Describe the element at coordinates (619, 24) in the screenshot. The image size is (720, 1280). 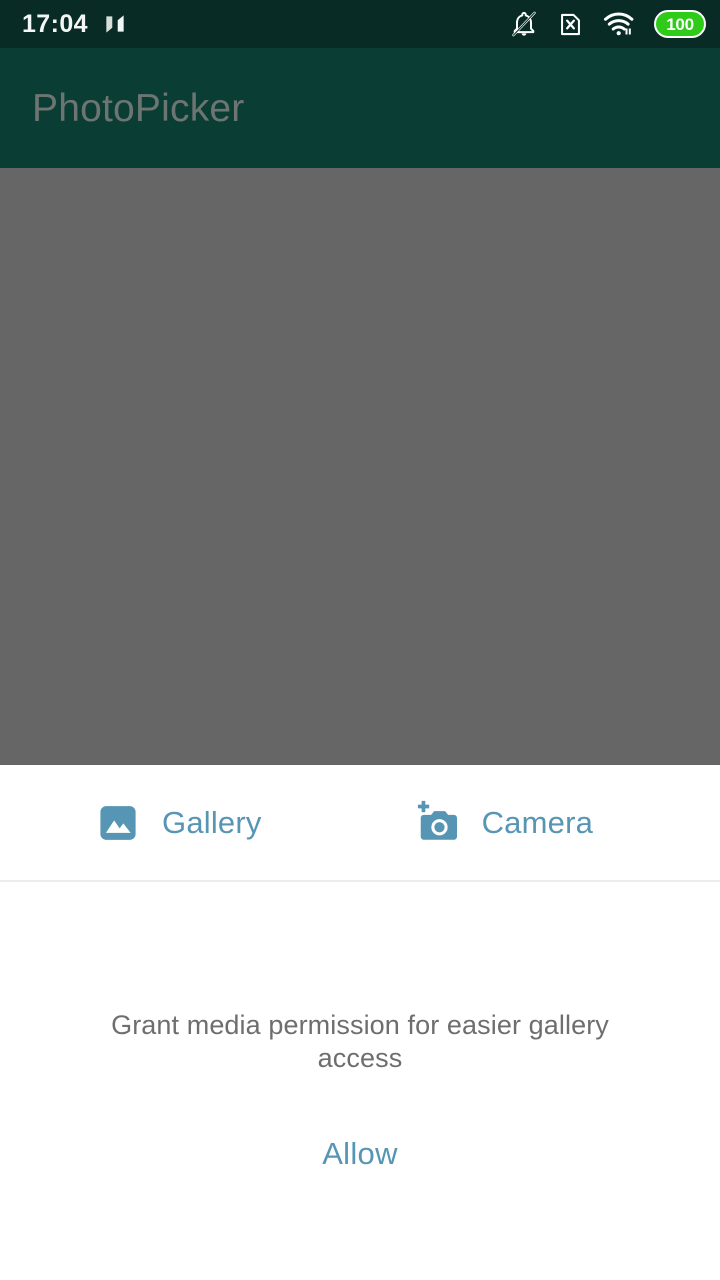
I see `wifi-icon` at that location.